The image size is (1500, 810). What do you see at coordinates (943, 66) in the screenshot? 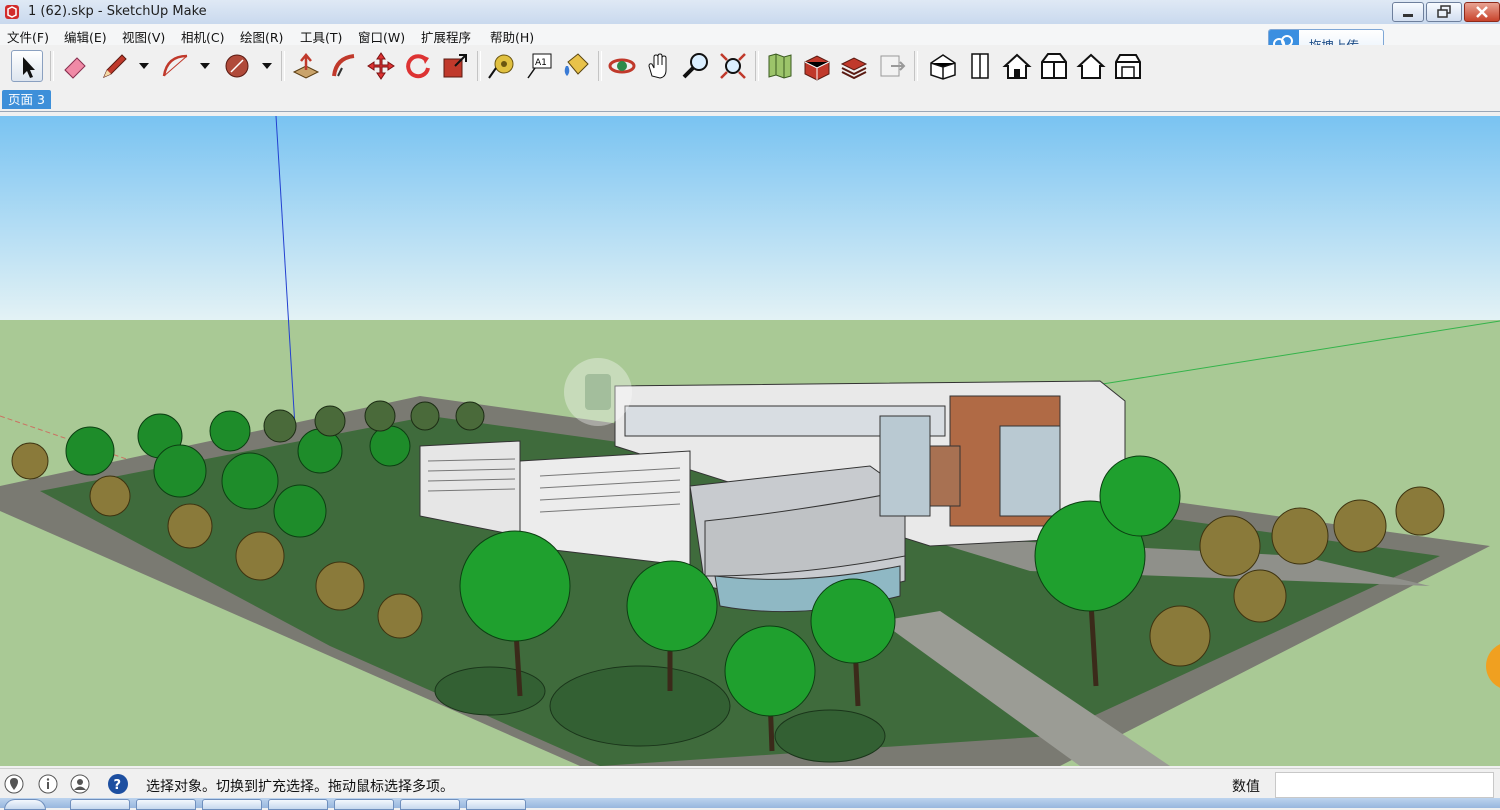
I see `iso-view-button` at bounding box center [943, 66].